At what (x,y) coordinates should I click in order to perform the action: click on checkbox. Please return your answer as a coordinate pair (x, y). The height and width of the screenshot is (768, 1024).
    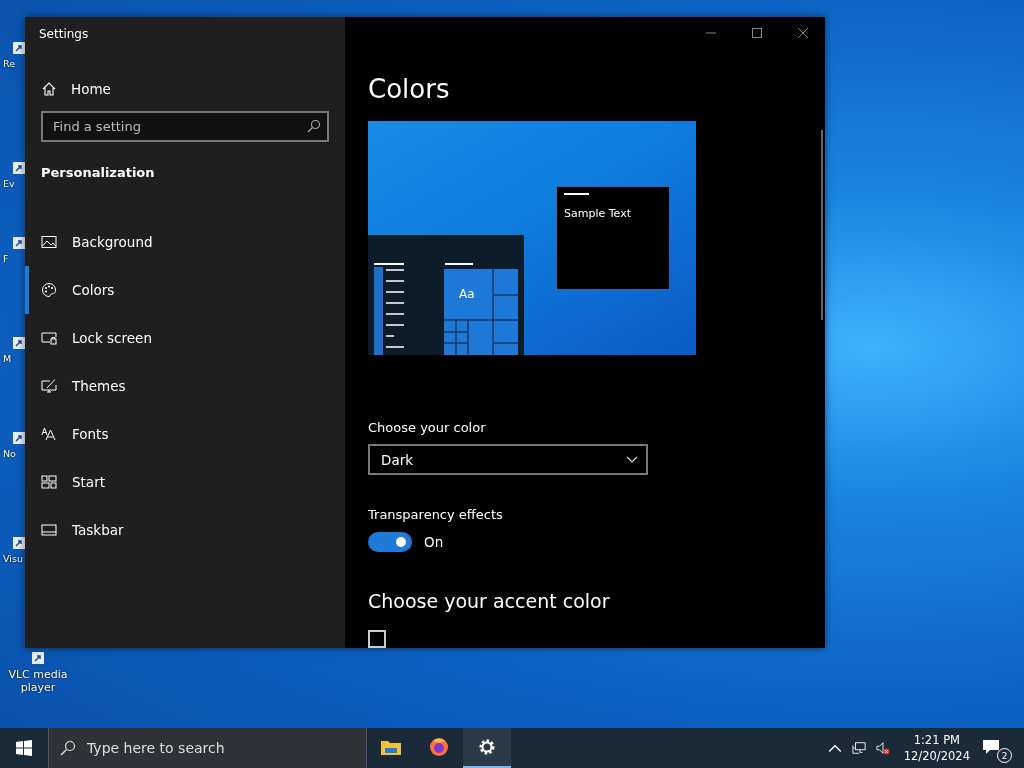
    Looking at the image, I should click on (377, 639).